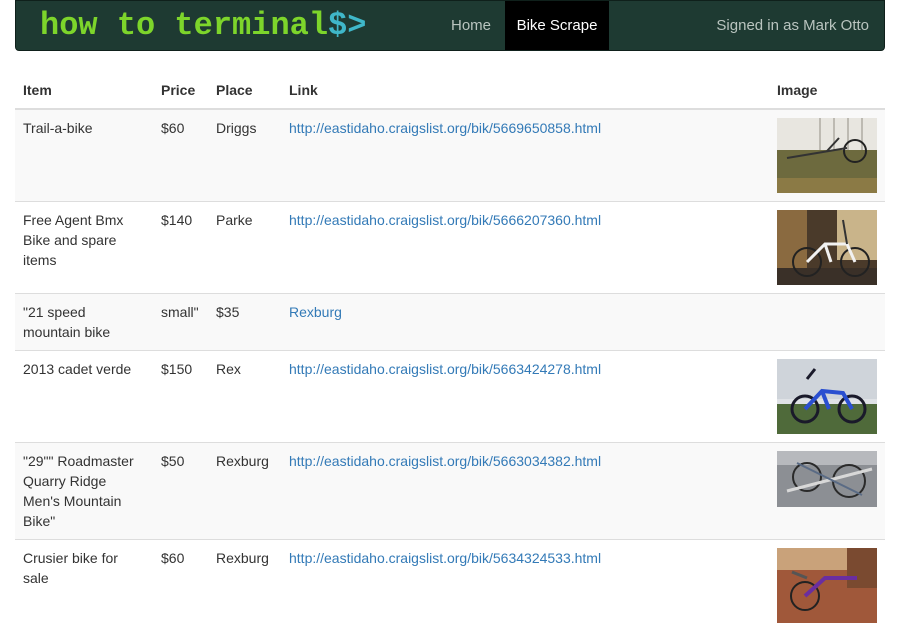  Describe the element at coordinates (244, 155) in the screenshot. I see `cell-place: Driggs` at that location.